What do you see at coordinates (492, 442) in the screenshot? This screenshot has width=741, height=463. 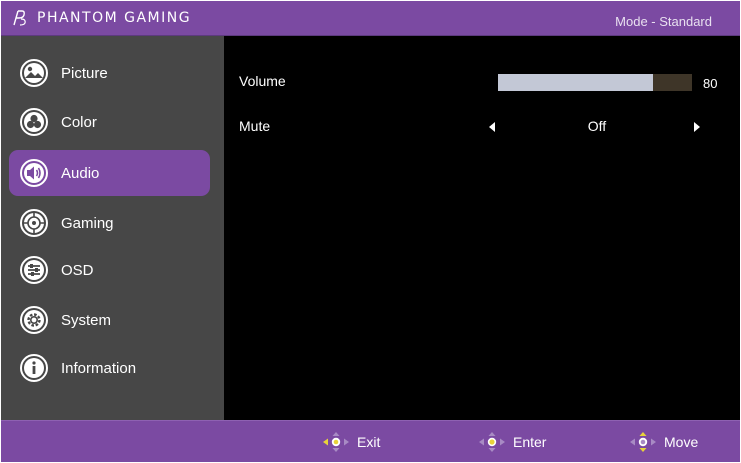 I see `joystick-enter-icon` at bounding box center [492, 442].